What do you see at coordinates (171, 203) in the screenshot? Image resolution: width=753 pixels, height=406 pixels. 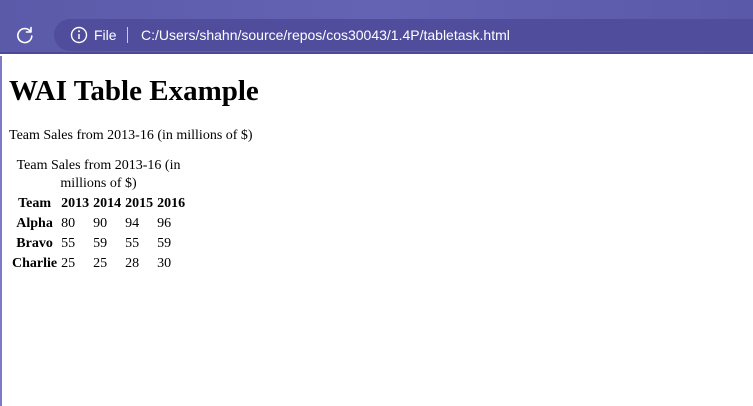 I see `header-2016: 2016` at bounding box center [171, 203].